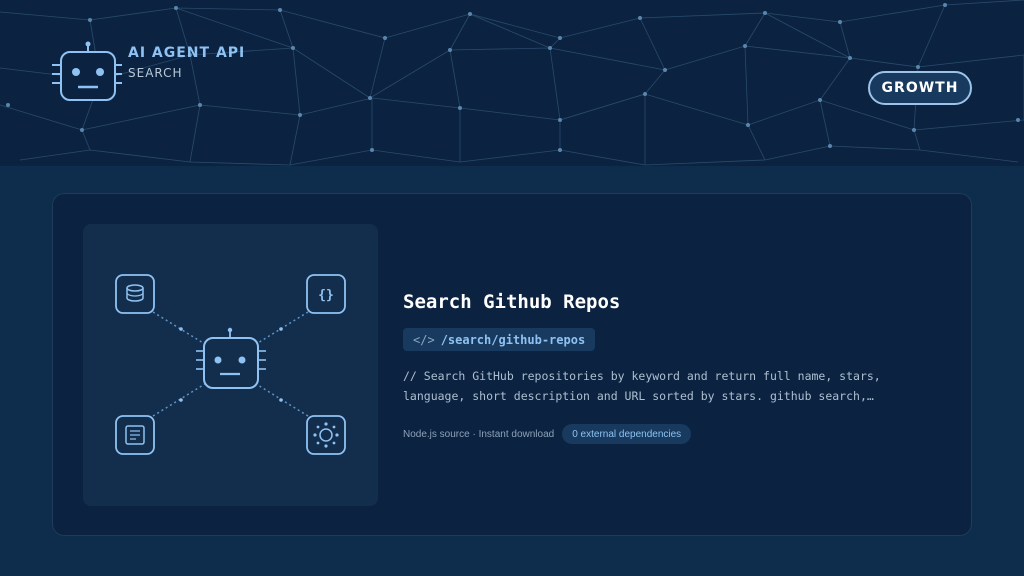  Describe the element at coordinates (155, 73) in the screenshot. I see `brand-subtitle: SEARCH` at that location.